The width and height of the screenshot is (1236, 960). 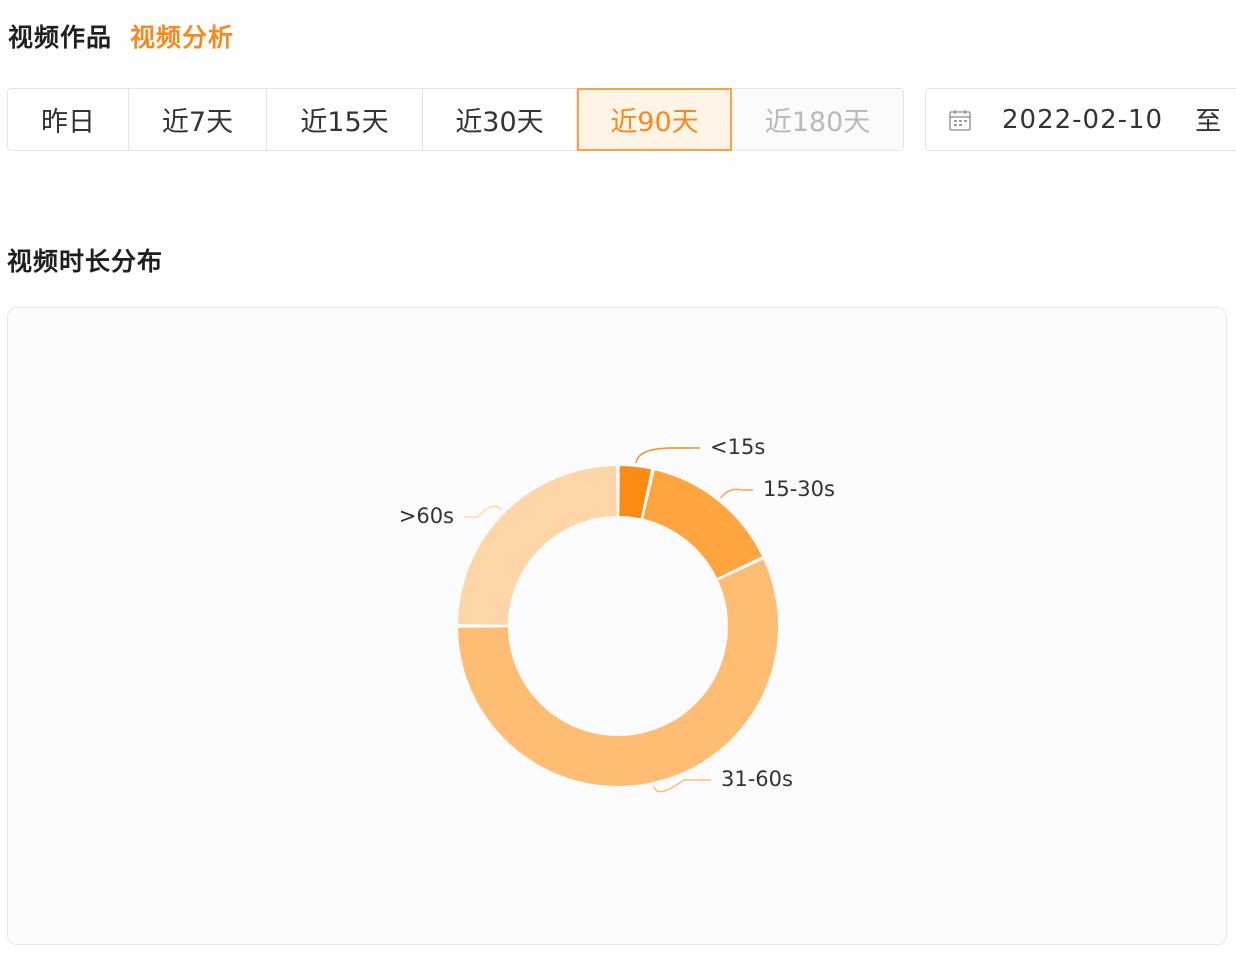 I want to click on range-button-90-days: 近90天, so click(x=654, y=119).